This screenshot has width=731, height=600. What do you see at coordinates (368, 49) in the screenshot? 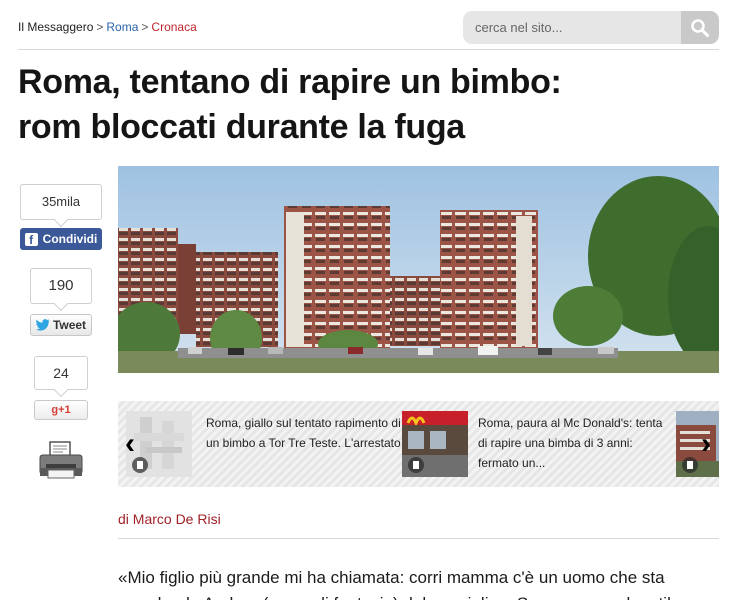
I see `header-divider` at bounding box center [368, 49].